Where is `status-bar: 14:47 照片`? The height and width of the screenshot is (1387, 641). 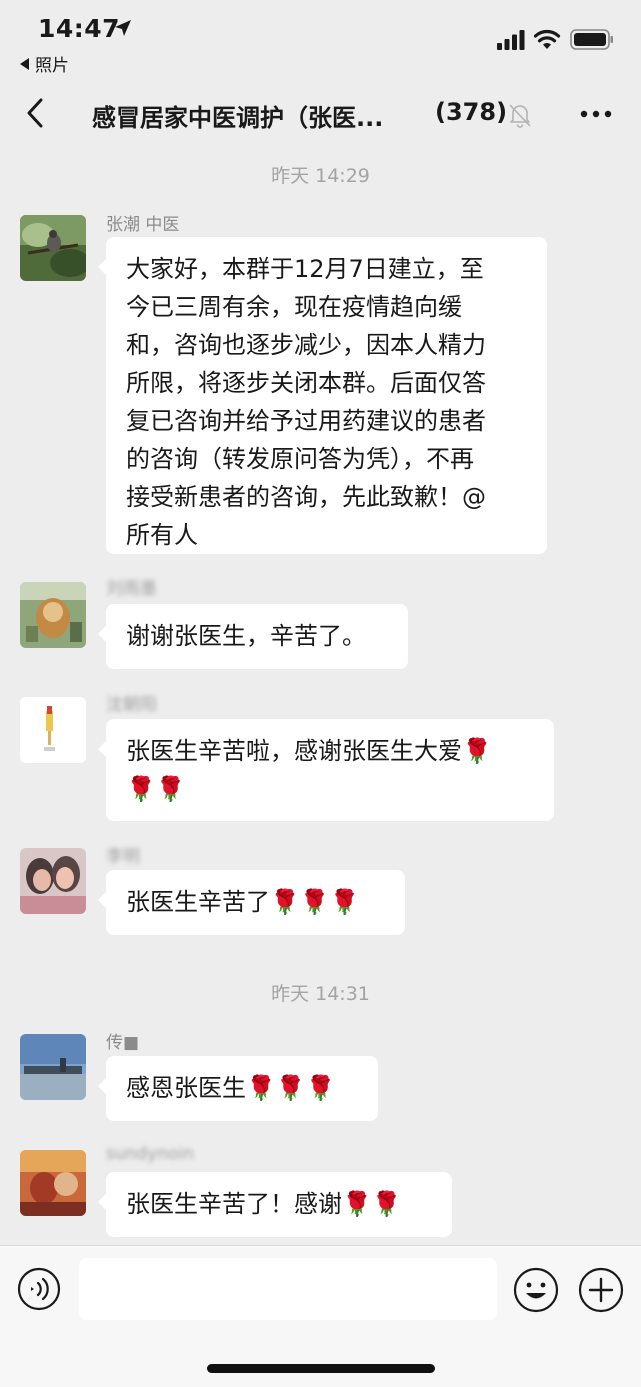
status-bar: 14:47 照片 is located at coordinates (320, 40).